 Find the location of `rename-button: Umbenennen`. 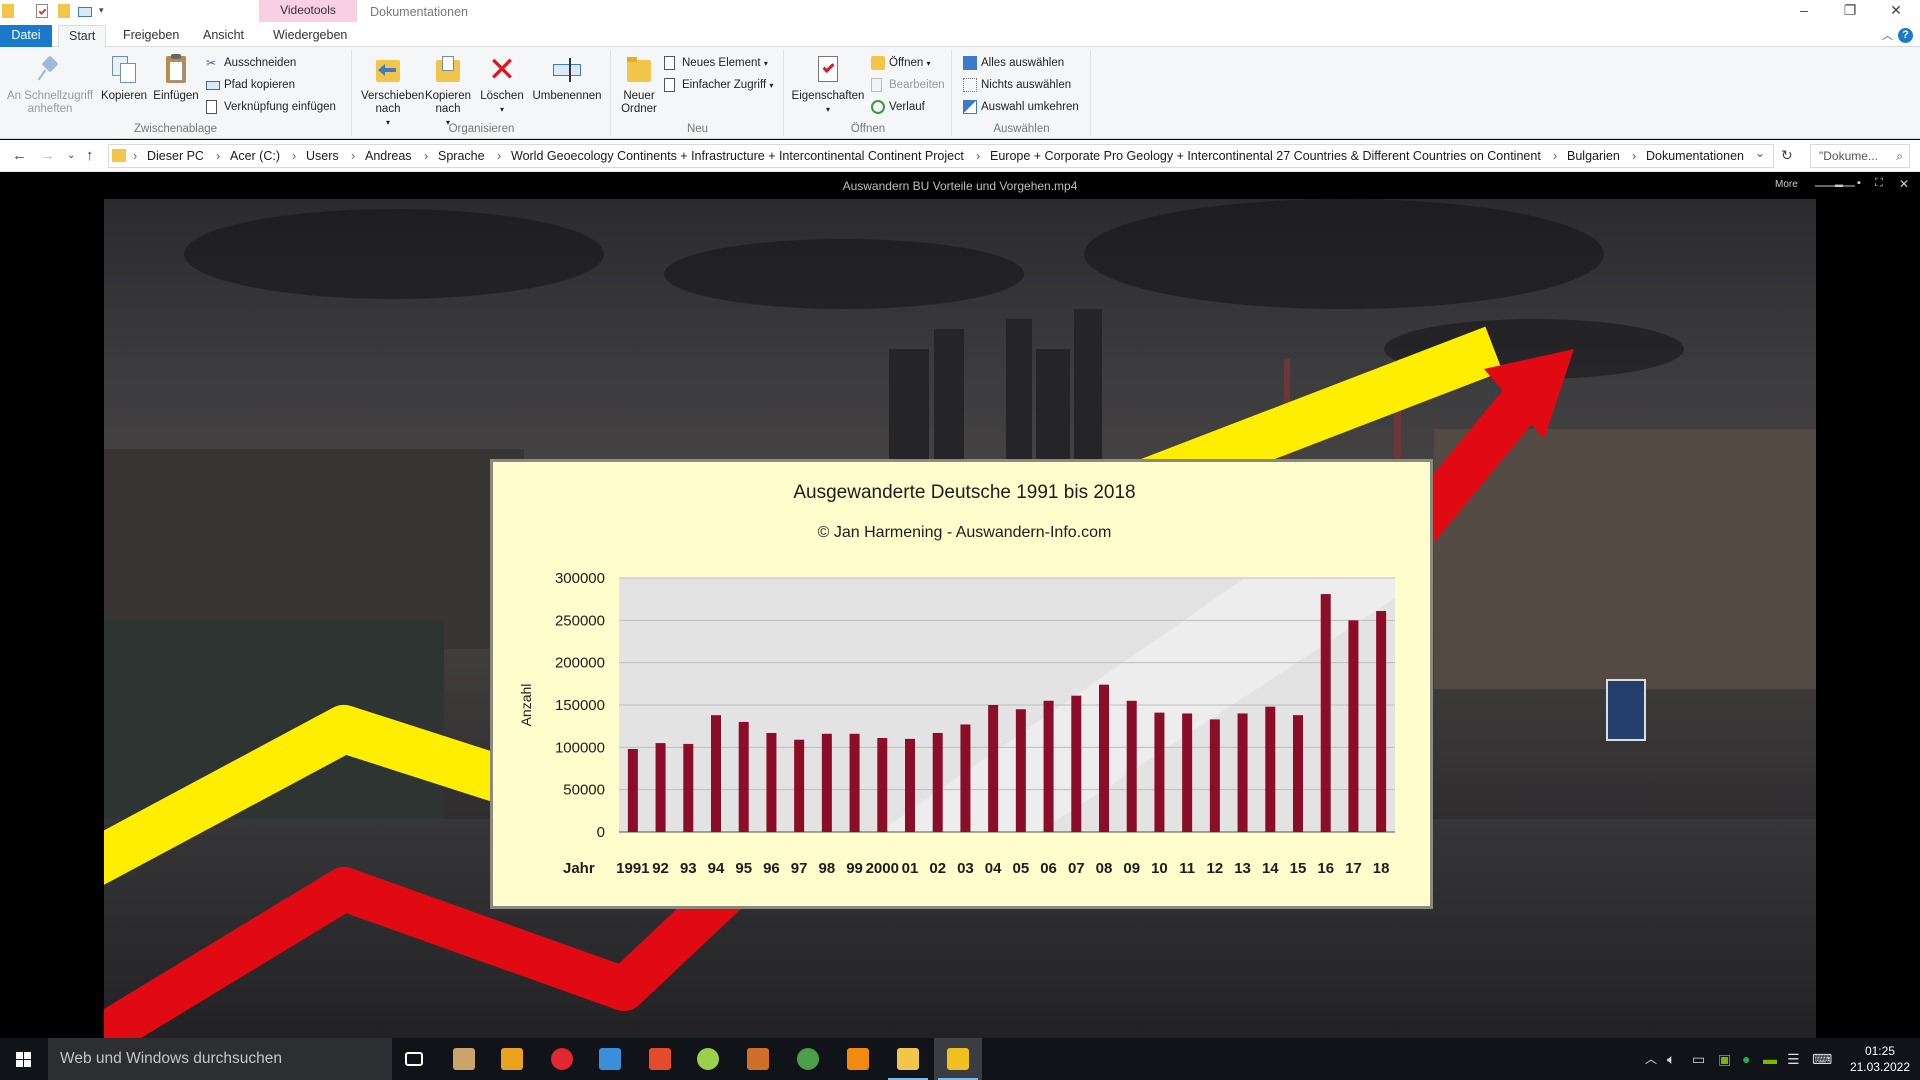

rename-button: Umbenennen is located at coordinates (567, 78).